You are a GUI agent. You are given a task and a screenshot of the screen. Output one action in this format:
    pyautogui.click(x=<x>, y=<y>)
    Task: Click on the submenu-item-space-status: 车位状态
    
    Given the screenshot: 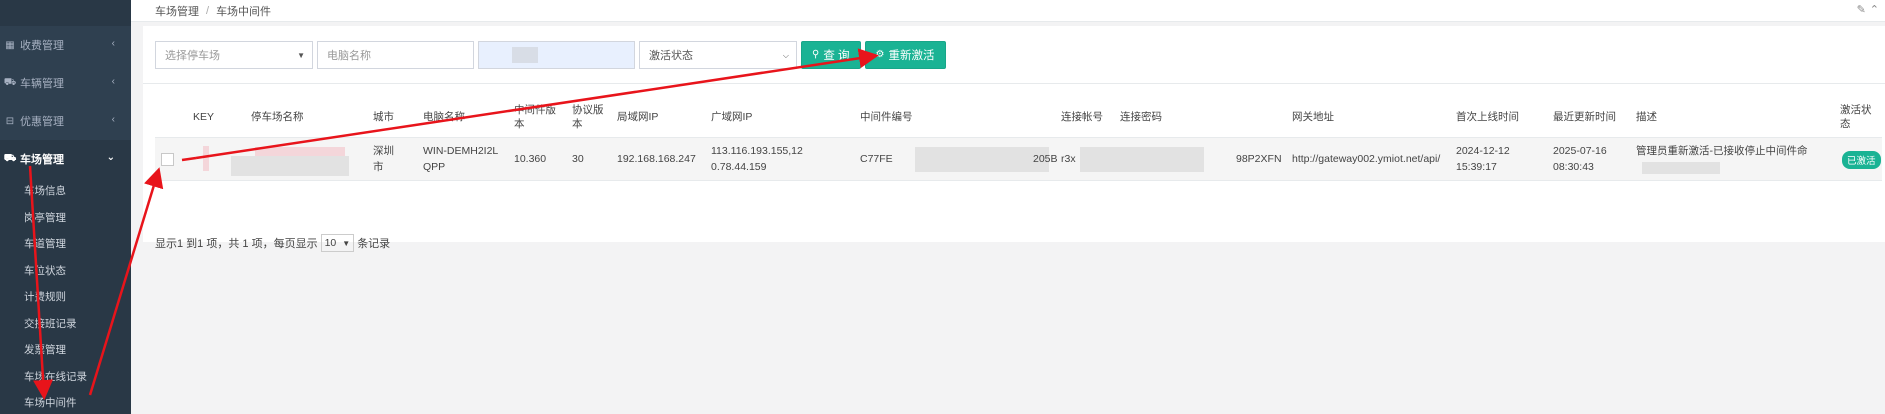 What is the action you would take?
    pyautogui.click(x=65, y=271)
    